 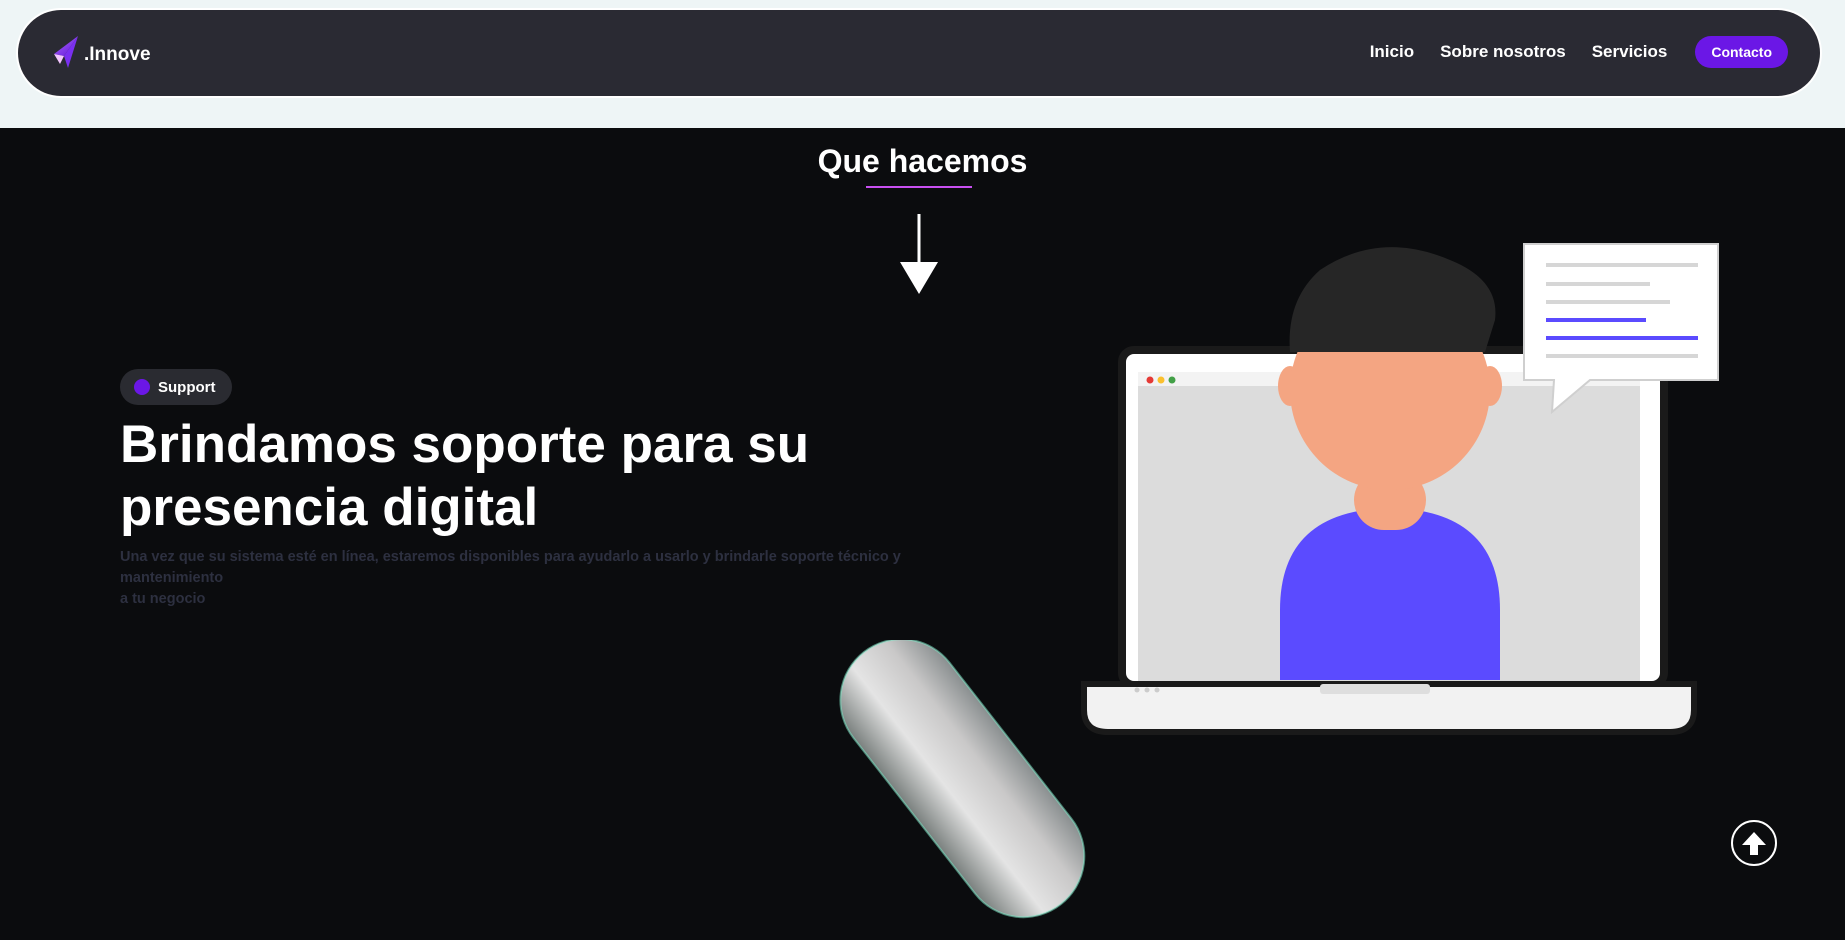 I want to click on nav-link-inicio: Inicio, so click(x=1392, y=52).